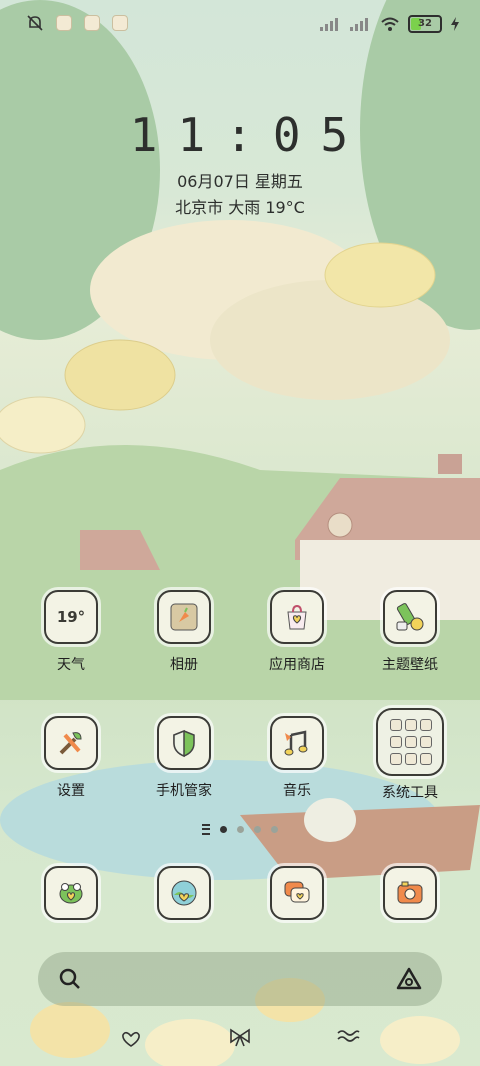  Describe the element at coordinates (455, 24) in the screenshot. I see `charging-icon` at that location.